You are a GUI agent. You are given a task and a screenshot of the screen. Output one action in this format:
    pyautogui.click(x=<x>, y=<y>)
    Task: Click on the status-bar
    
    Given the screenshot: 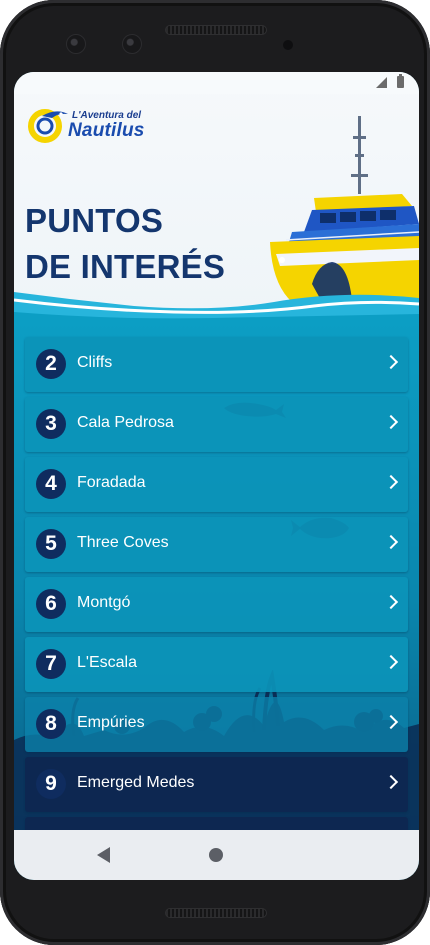 What is the action you would take?
    pyautogui.click(x=216, y=83)
    